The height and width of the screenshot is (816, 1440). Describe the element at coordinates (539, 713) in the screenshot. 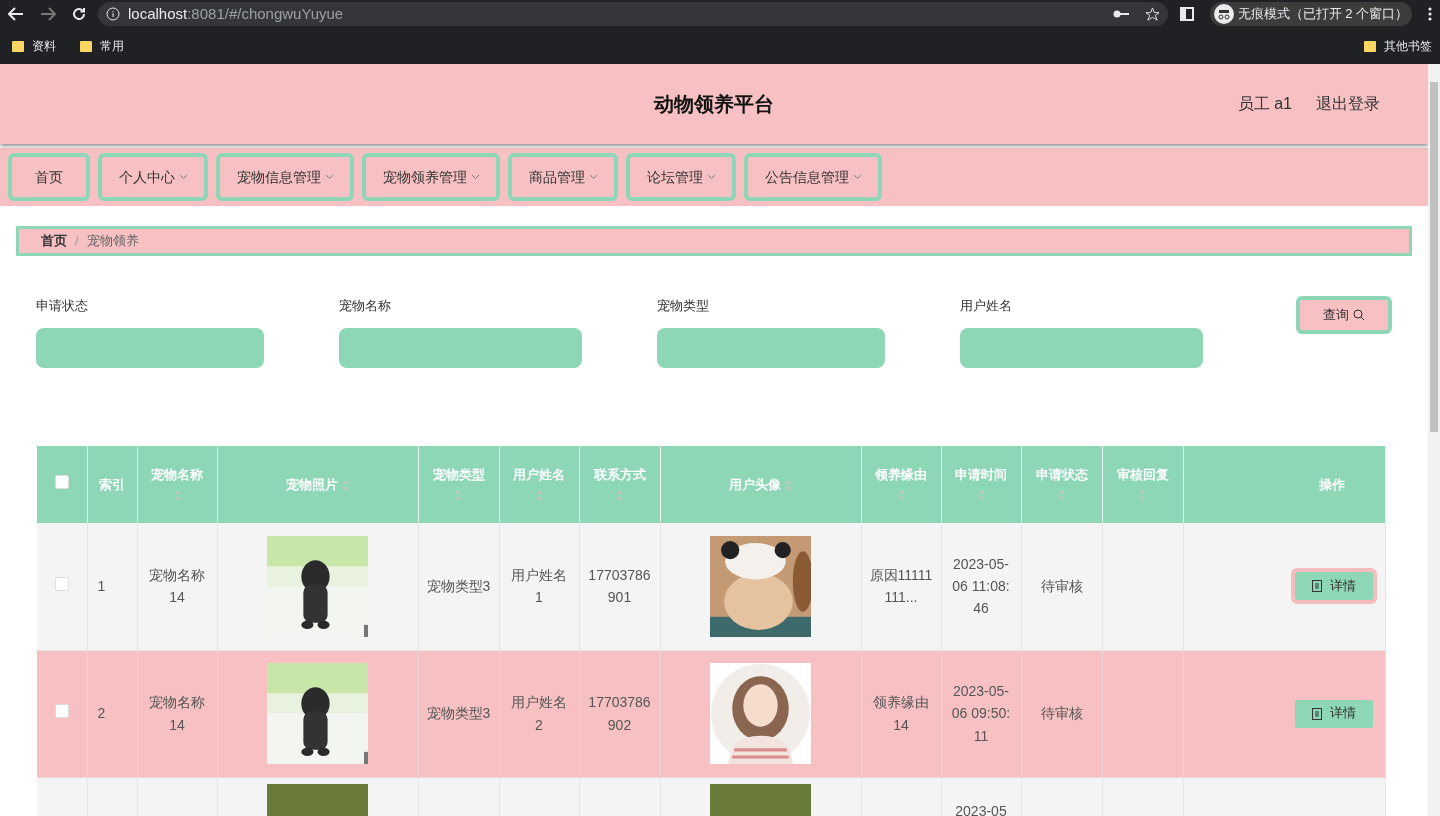

I see `table-cell: 用户姓名2` at that location.